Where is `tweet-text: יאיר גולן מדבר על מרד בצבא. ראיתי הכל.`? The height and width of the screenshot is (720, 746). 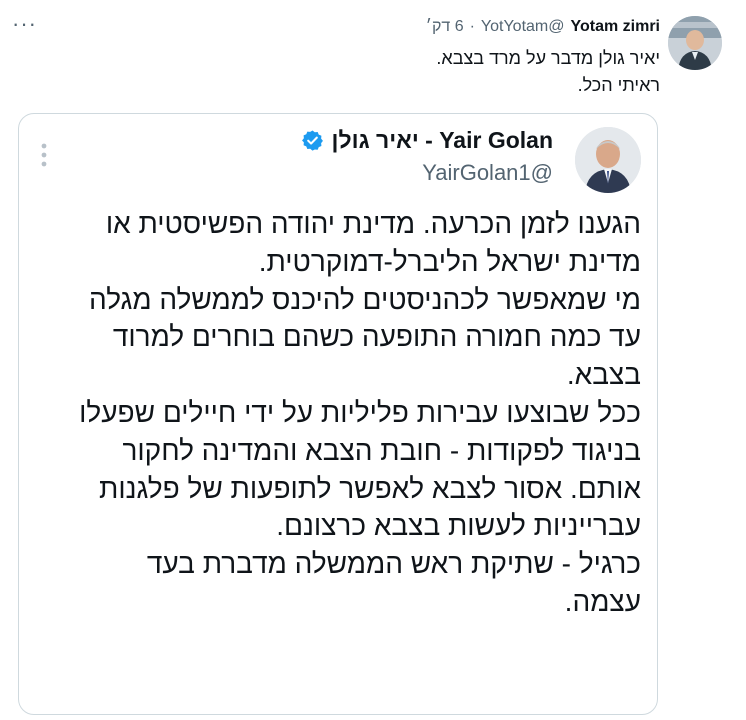 tweet-text: יאיר גולן מדבר על מרד בצבא. ראיתי הכל. is located at coordinates (360, 72).